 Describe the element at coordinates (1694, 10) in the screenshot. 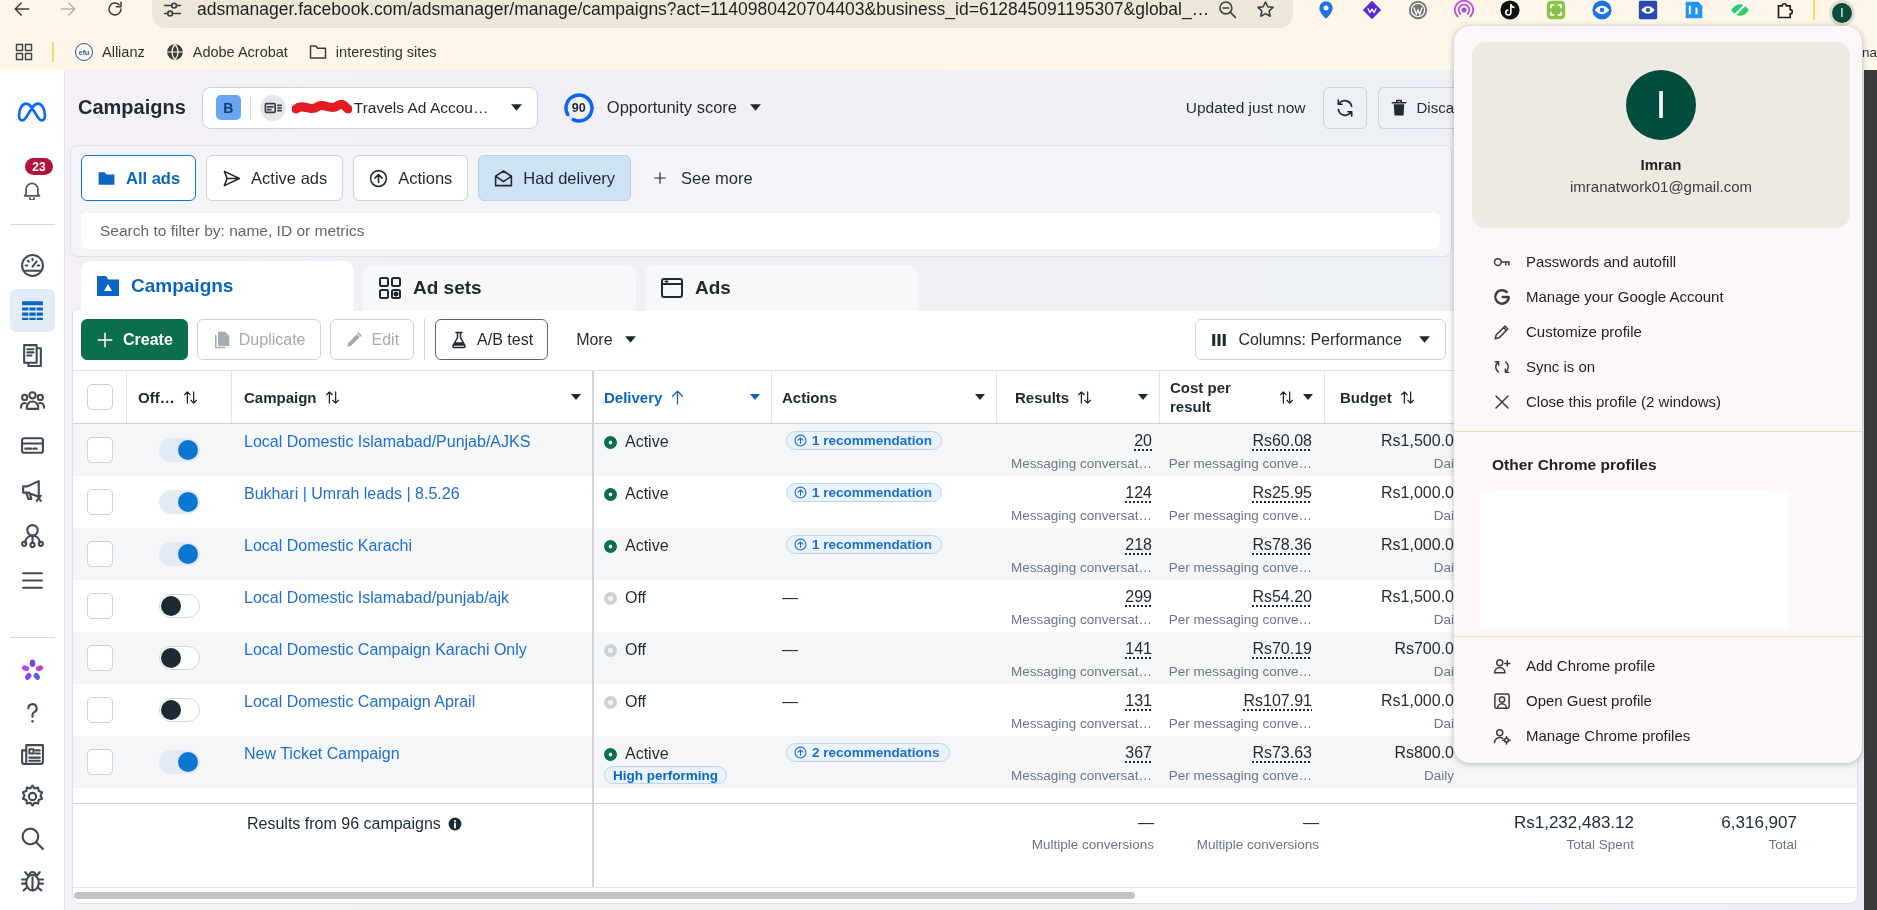

I see `tile-icon` at that location.